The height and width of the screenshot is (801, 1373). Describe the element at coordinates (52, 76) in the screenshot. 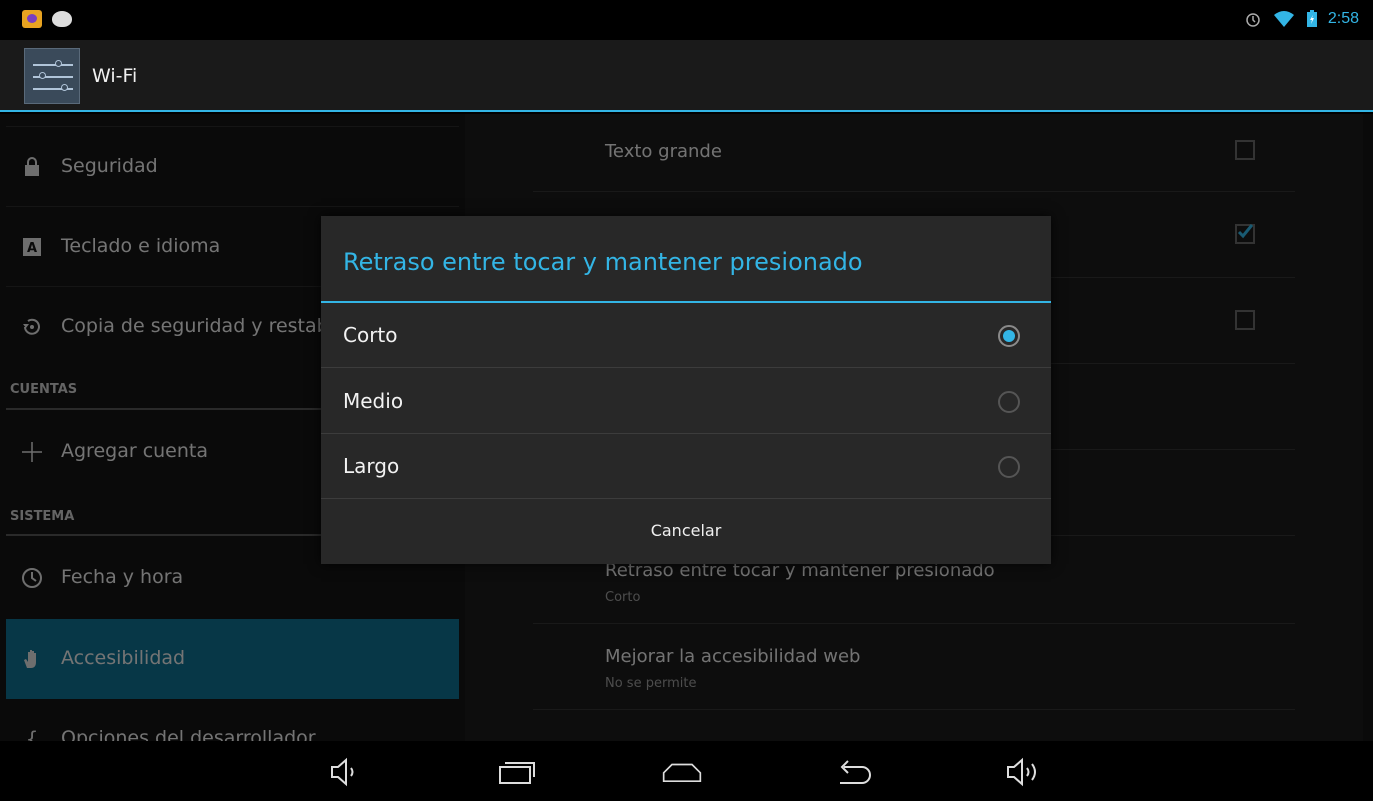

I see `settings-icon` at that location.